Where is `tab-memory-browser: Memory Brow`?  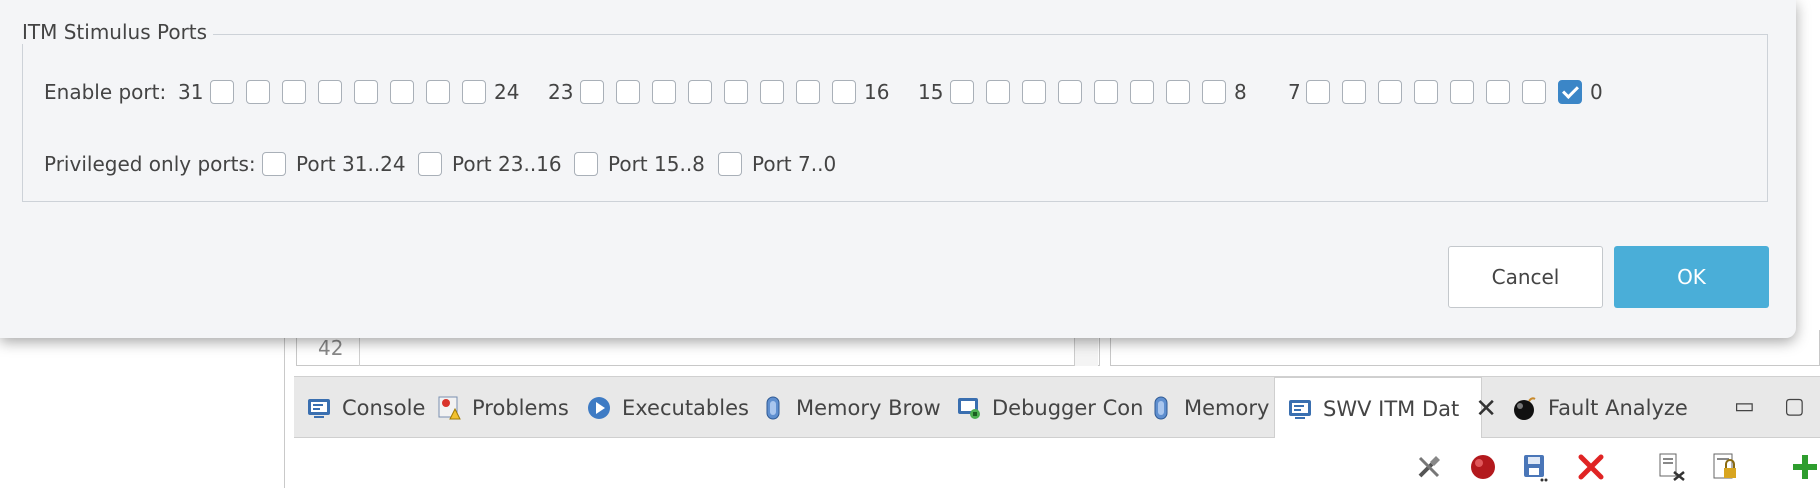
tab-memory-browser: Memory Brow is located at coordinates (850, 408).